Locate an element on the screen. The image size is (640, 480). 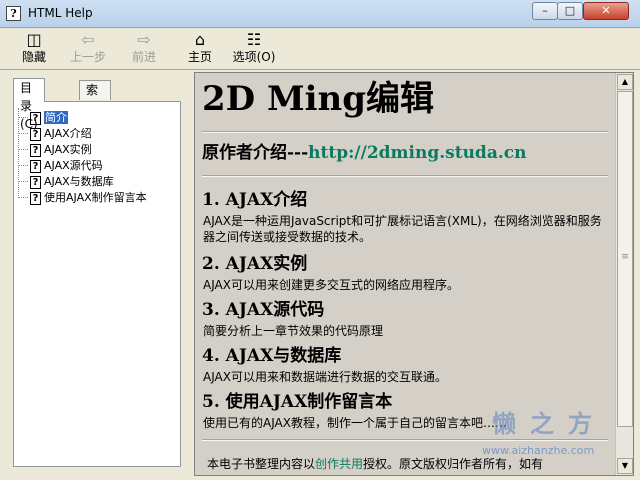
tree-item-label: AJAX与数据库 is located at coordinates (79, 181).